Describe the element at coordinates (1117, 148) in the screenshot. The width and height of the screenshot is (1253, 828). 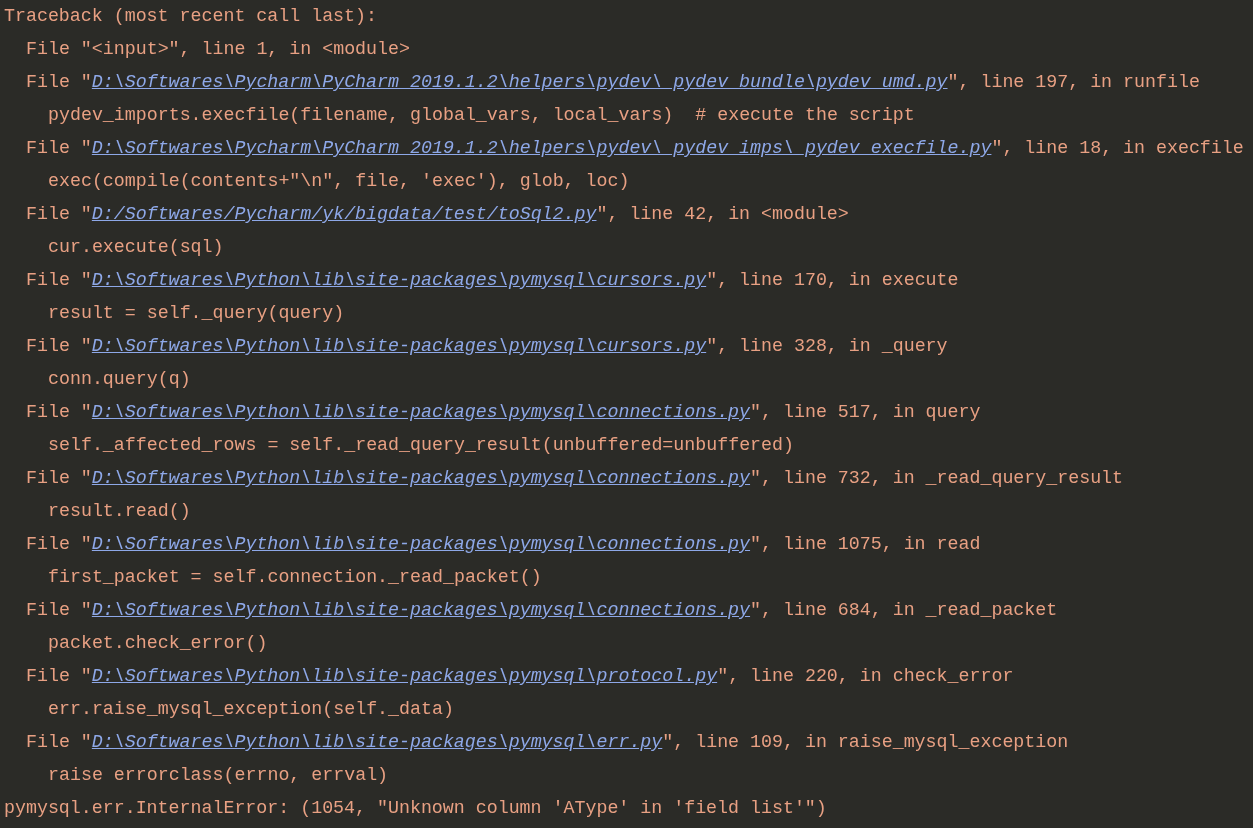
I see `frame-location: ", line 18, in execfile` at that location.